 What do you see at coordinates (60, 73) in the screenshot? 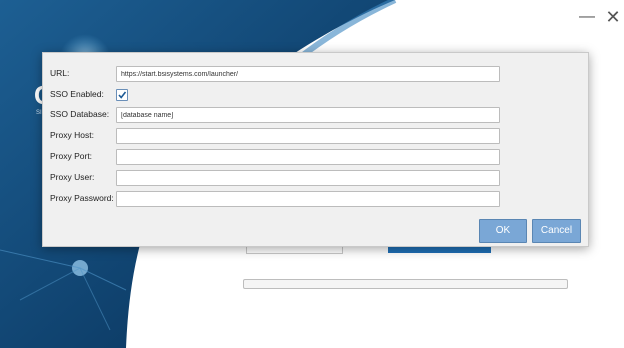
I see `url-label: URL:` at bounding box center [60, 73].